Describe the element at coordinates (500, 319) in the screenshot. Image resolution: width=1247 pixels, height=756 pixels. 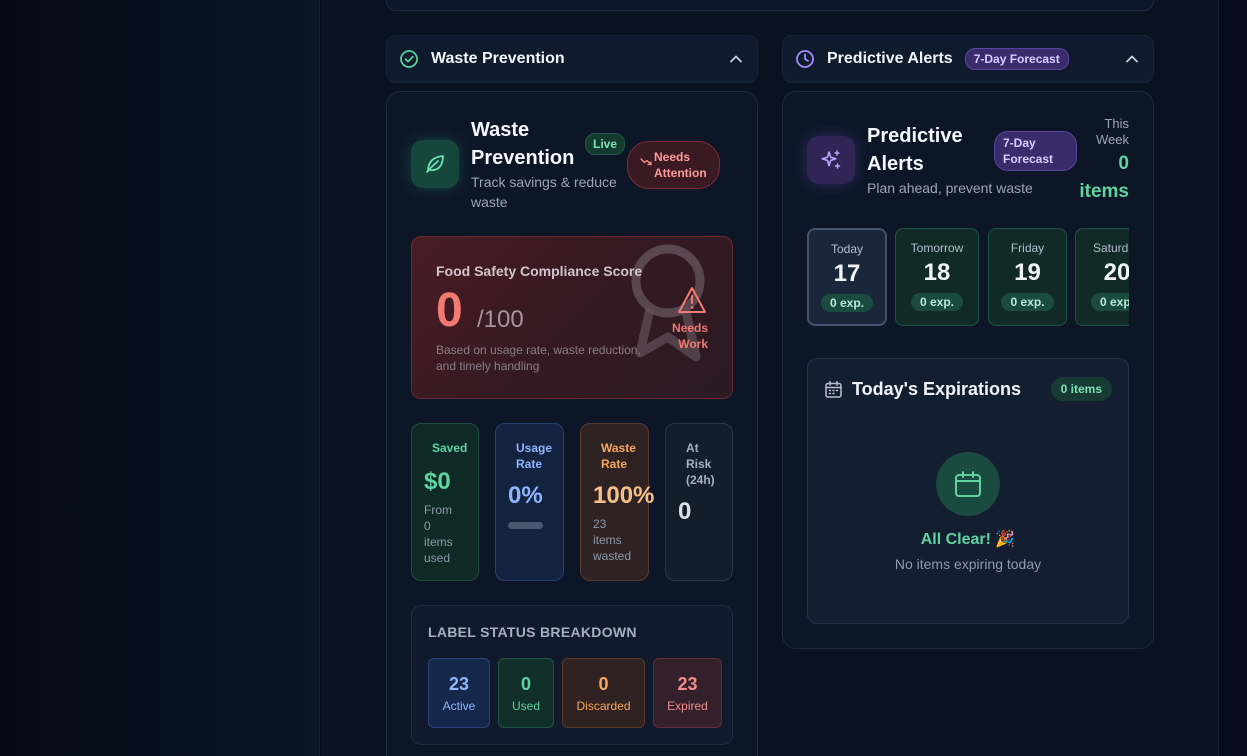
I see `score-max: /100` at that location.